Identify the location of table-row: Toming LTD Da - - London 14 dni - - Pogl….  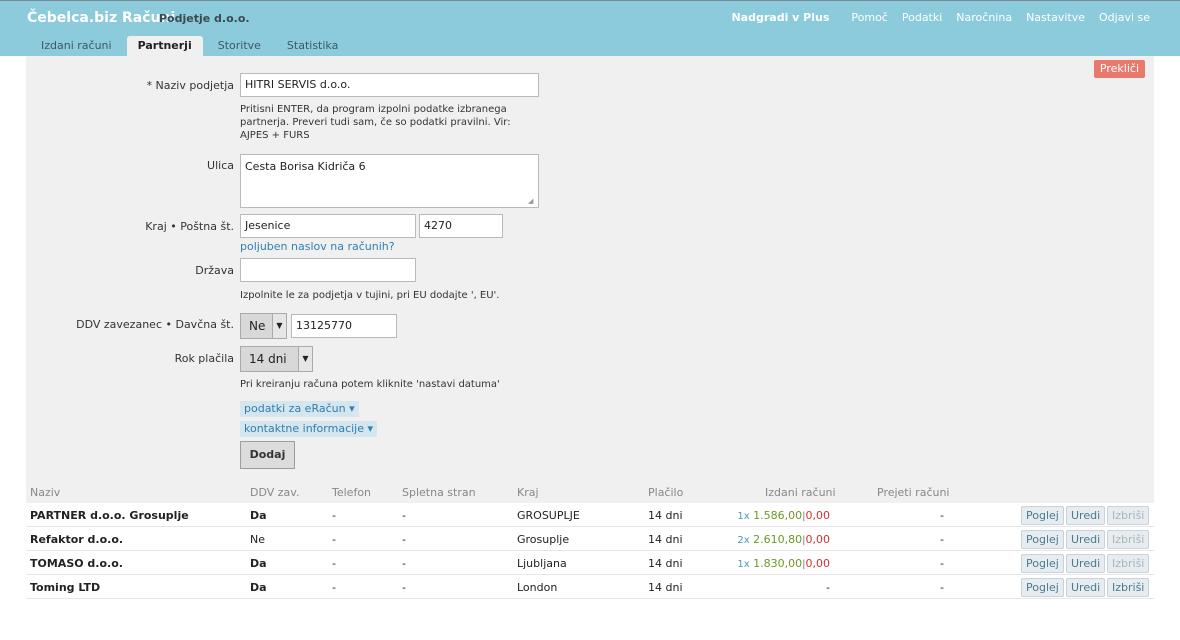
(590, 587).